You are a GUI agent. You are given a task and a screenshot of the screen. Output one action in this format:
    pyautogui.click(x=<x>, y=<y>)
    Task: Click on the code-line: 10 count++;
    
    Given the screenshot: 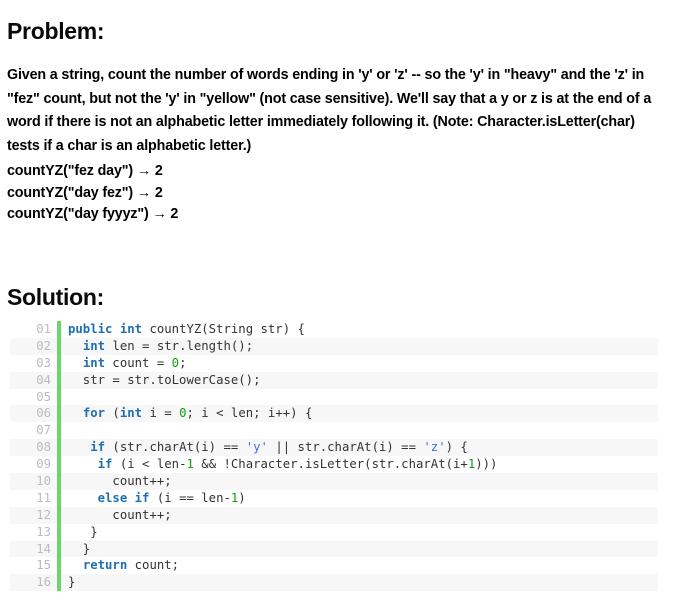 What is the action you would take?
    pyautogui.click(x=334, y=481)
    